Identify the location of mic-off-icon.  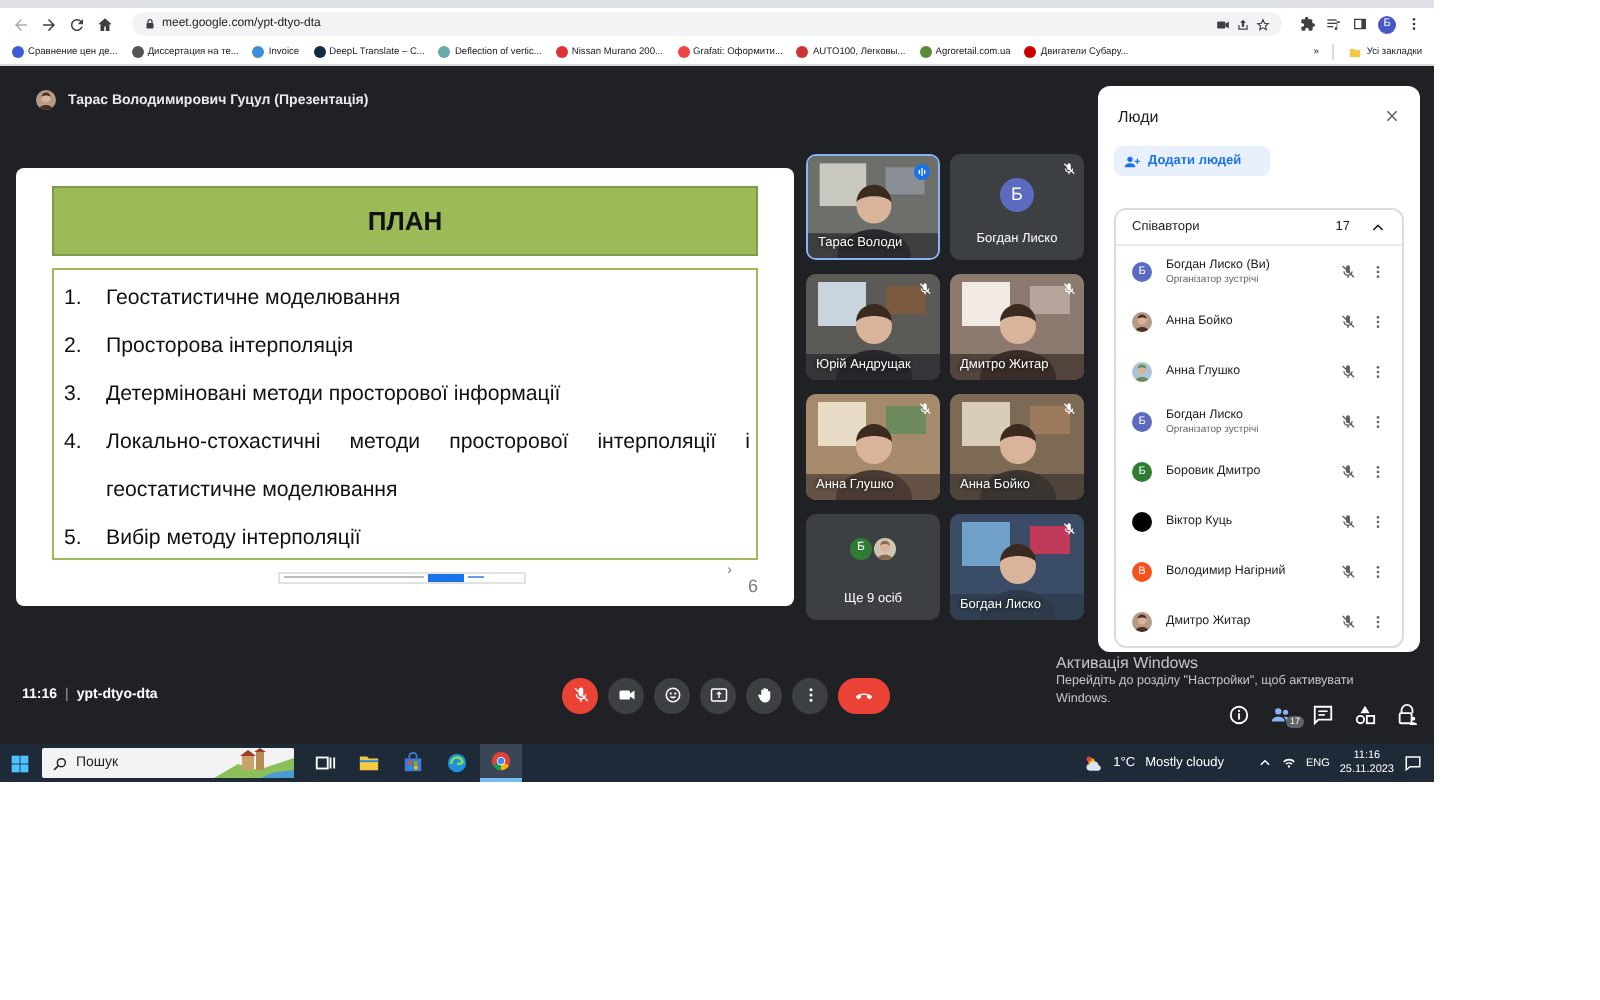
(580, 695).